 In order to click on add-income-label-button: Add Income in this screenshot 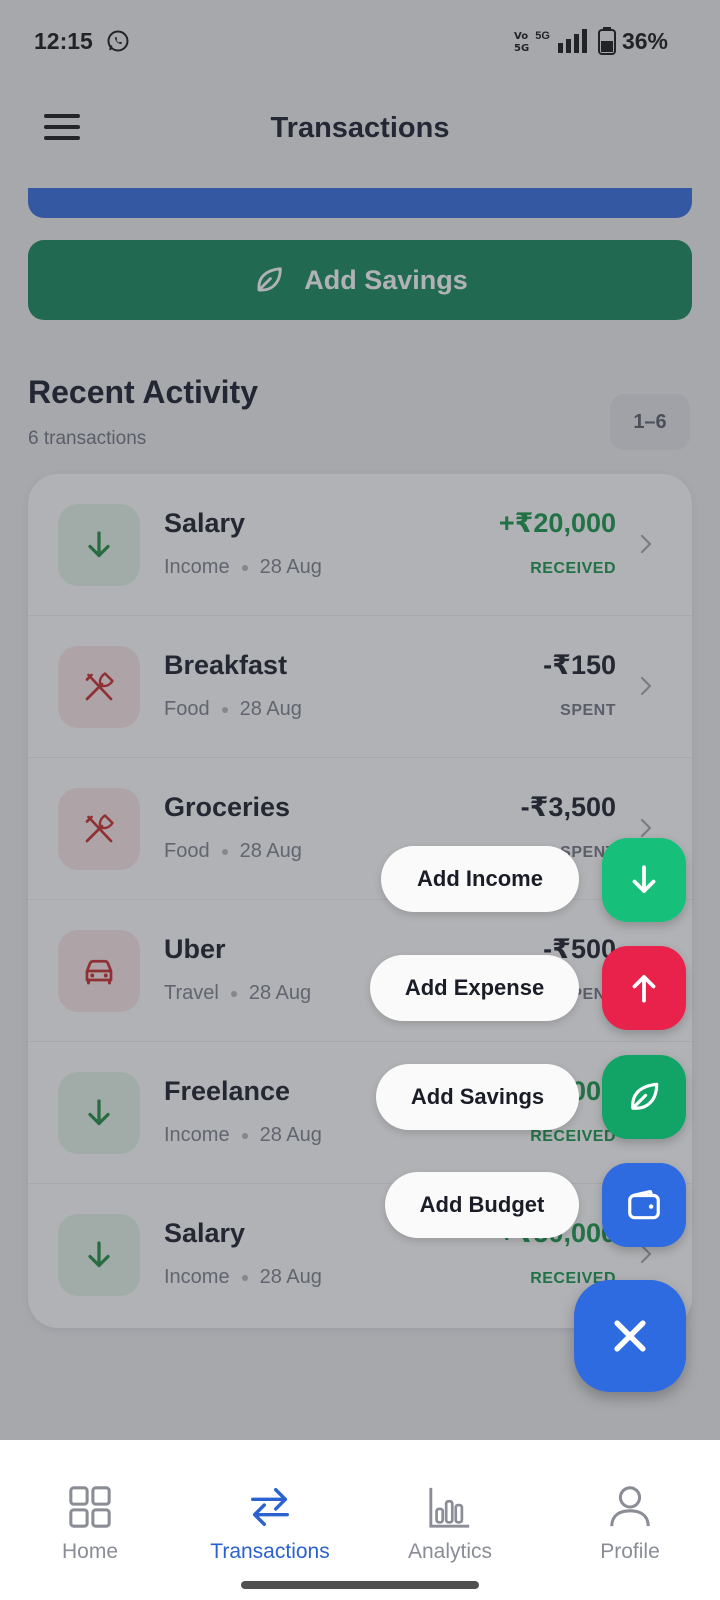, I will do `click(480, 879)`.